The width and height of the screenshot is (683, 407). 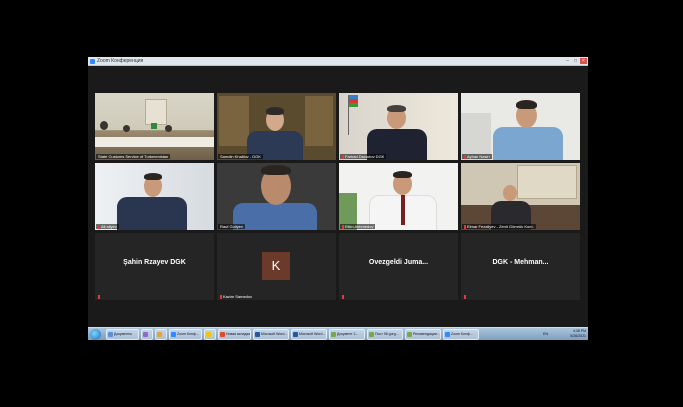 What do you see at coordinates (92, 61) in the screenshot?
I see `zoom-app-icon` at bounding box center [92, 61].